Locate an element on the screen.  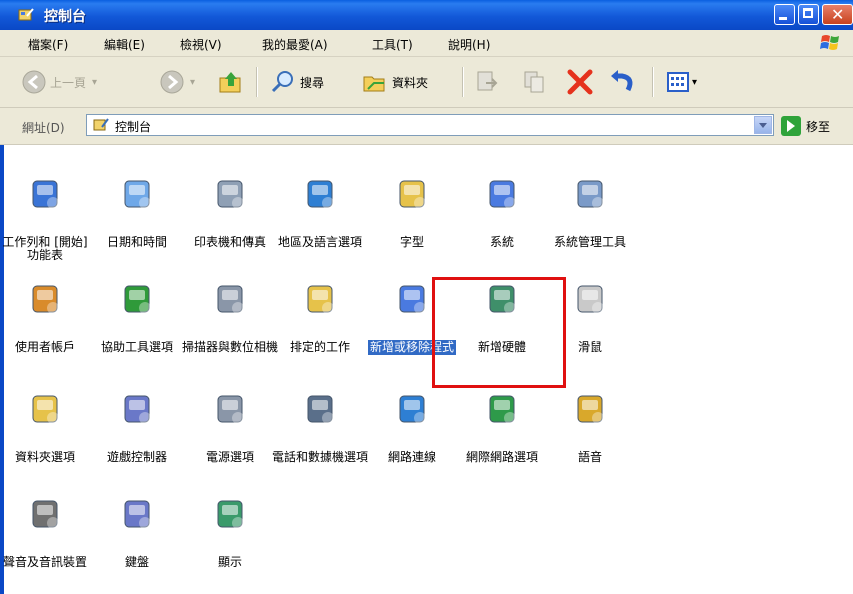
delete-button is located at coordinates (580, 82).